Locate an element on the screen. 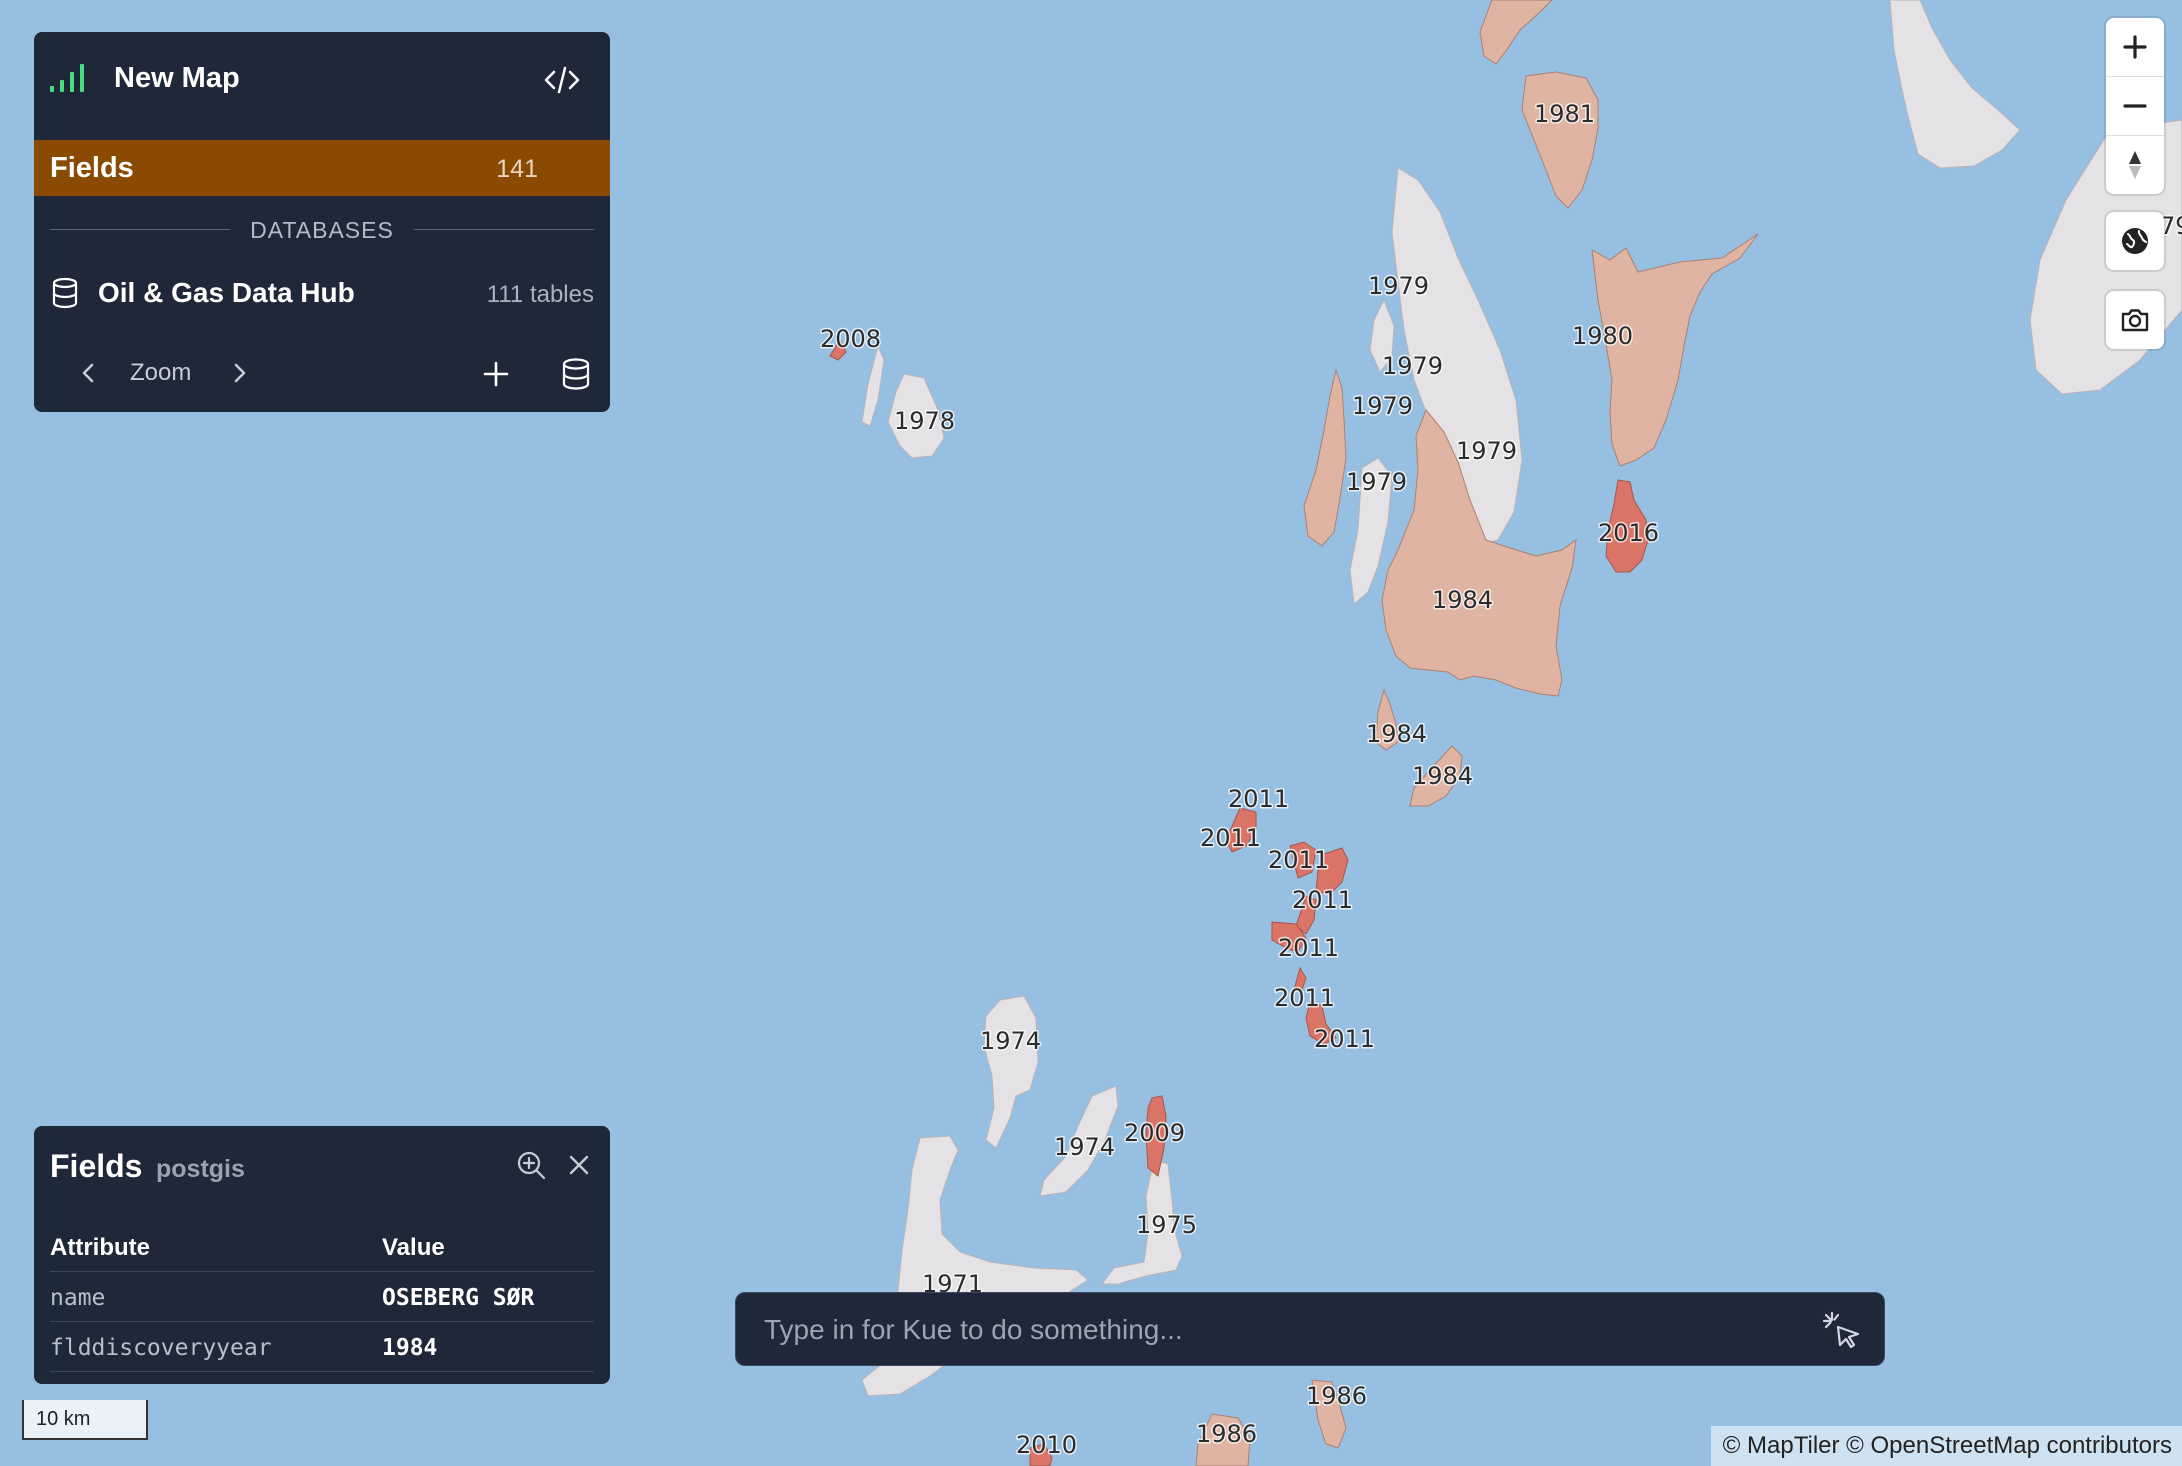 The image size is (2182, 1466). field-label: 1981 is located at coordinates (1564, 114).